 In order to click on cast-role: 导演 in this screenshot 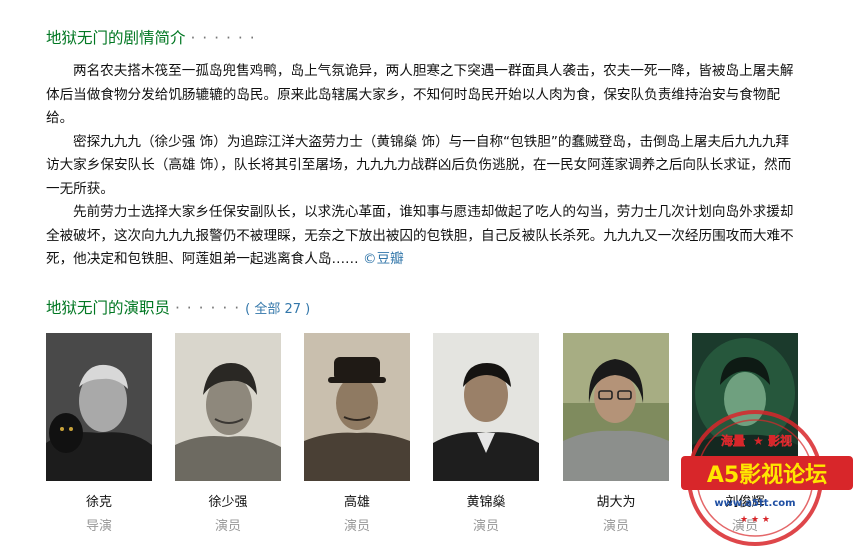, I will do `click(98, 526)`.